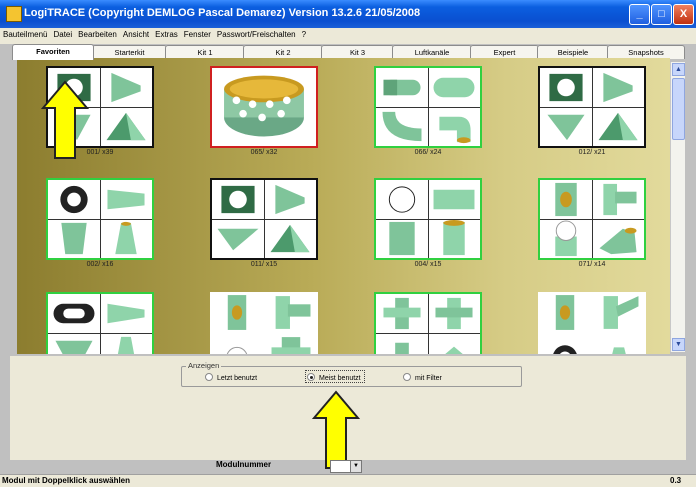 This screenshot has width=696, height=487. Describe the element at coordinates (402, 199) in the screenshot. I see `circle-icon` at that location.